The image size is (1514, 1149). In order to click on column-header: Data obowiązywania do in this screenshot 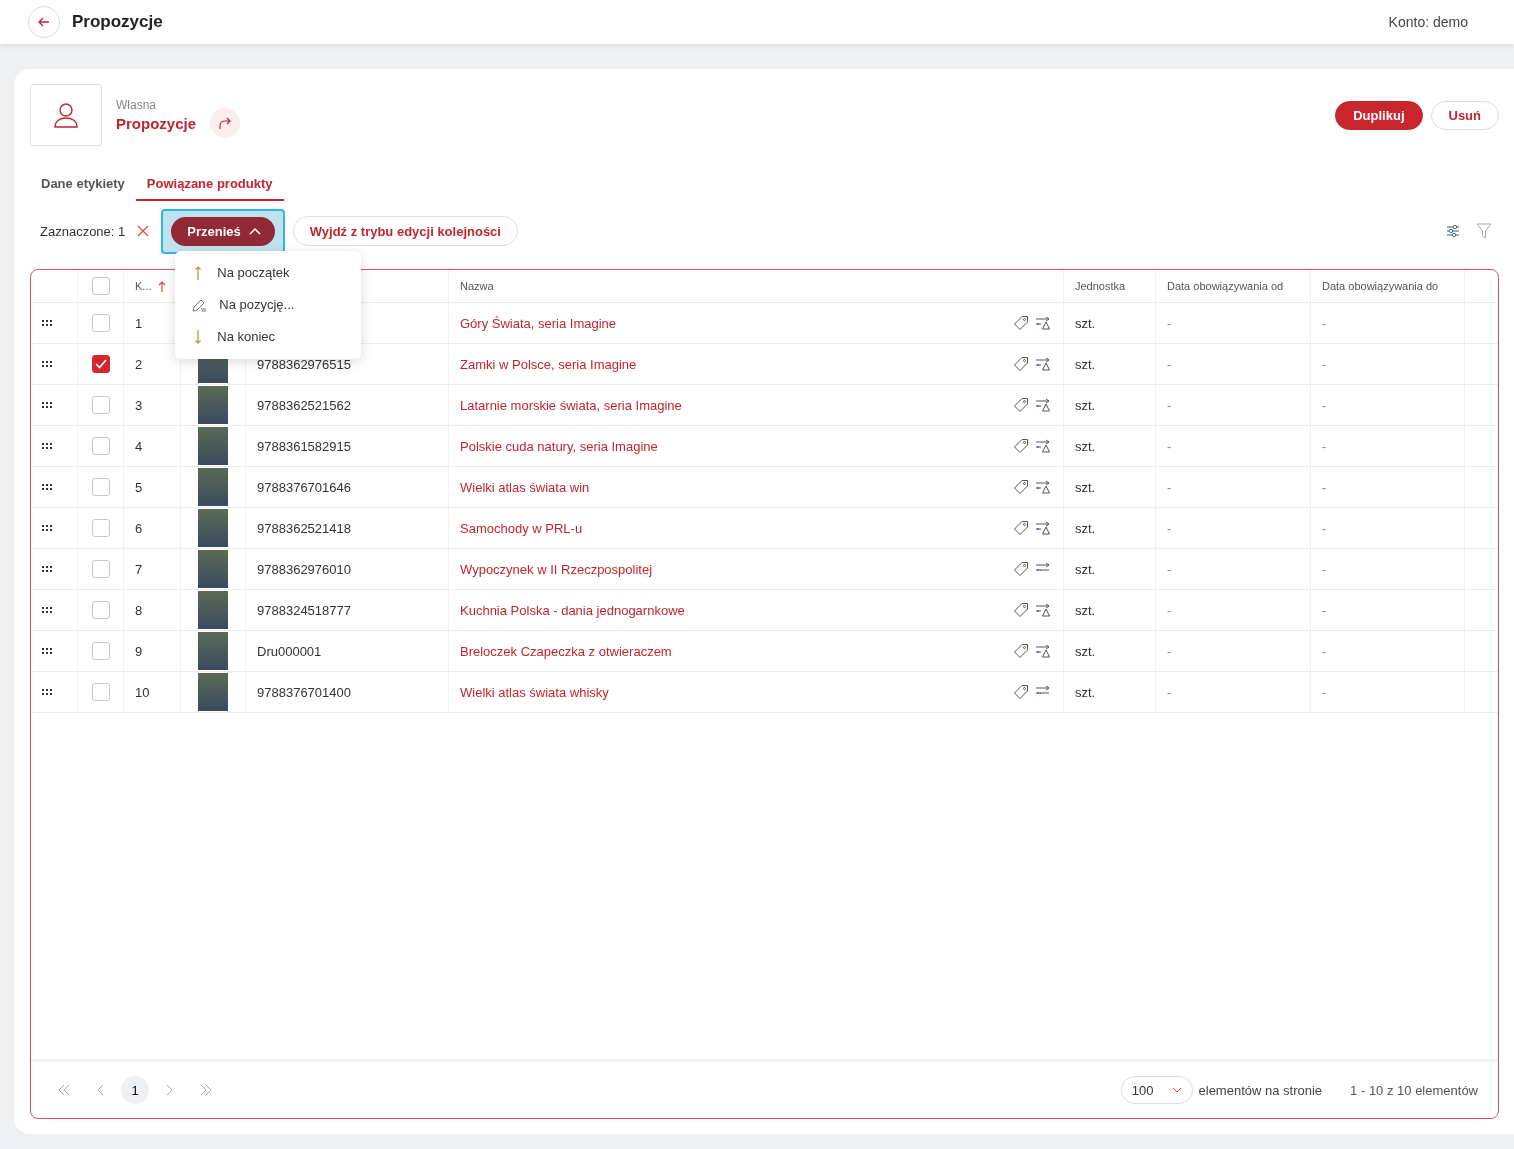, I will do `click(1380, 286)`.